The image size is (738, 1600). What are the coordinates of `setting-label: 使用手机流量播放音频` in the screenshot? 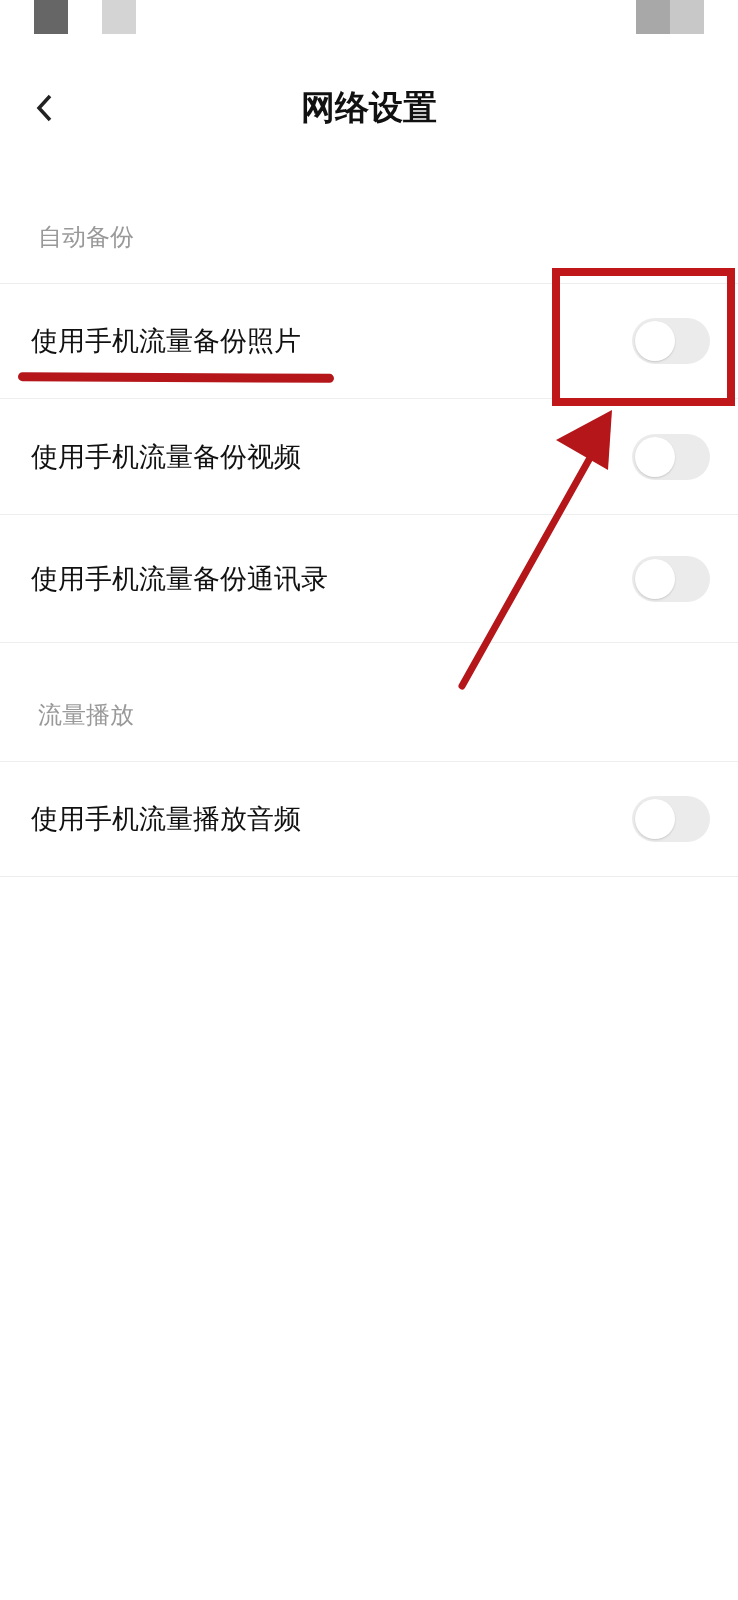 It's located at (166, 819).